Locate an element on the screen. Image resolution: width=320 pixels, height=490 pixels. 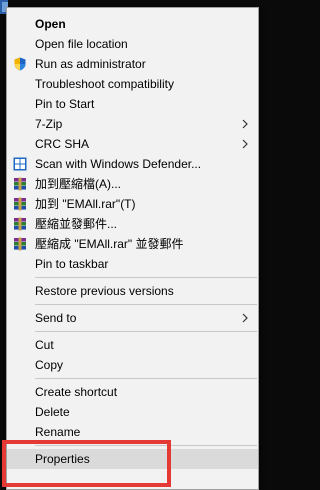
menu-item-label: Rename is located at coordinates (58, 432).